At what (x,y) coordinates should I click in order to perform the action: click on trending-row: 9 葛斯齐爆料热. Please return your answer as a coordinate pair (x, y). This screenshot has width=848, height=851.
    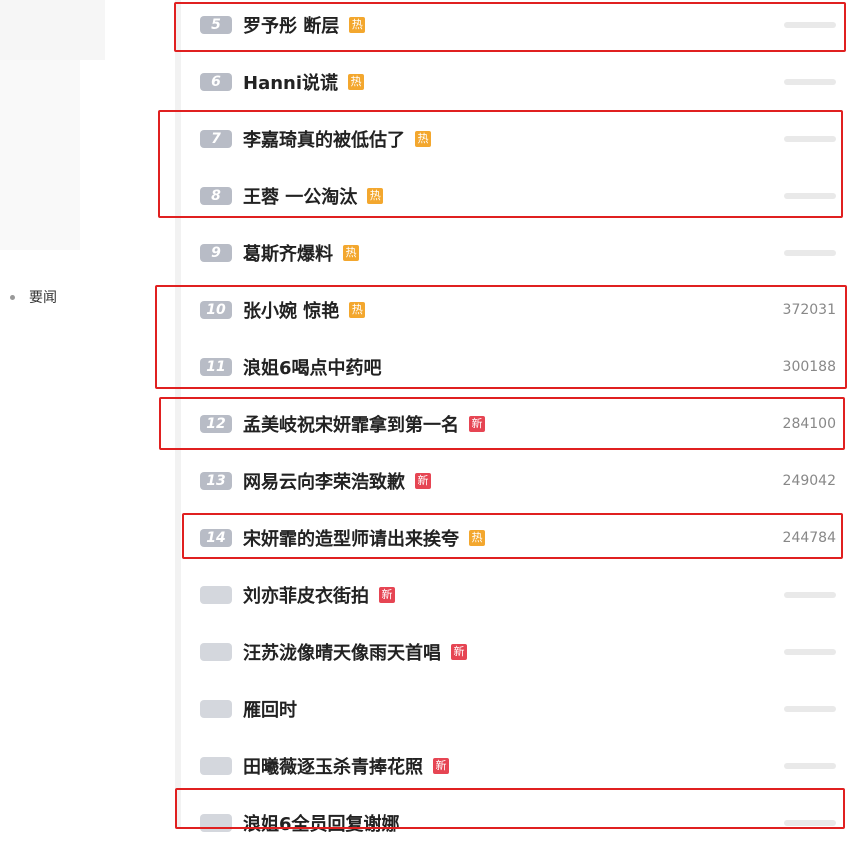
    Looking at the image, I should click on (520, 252).